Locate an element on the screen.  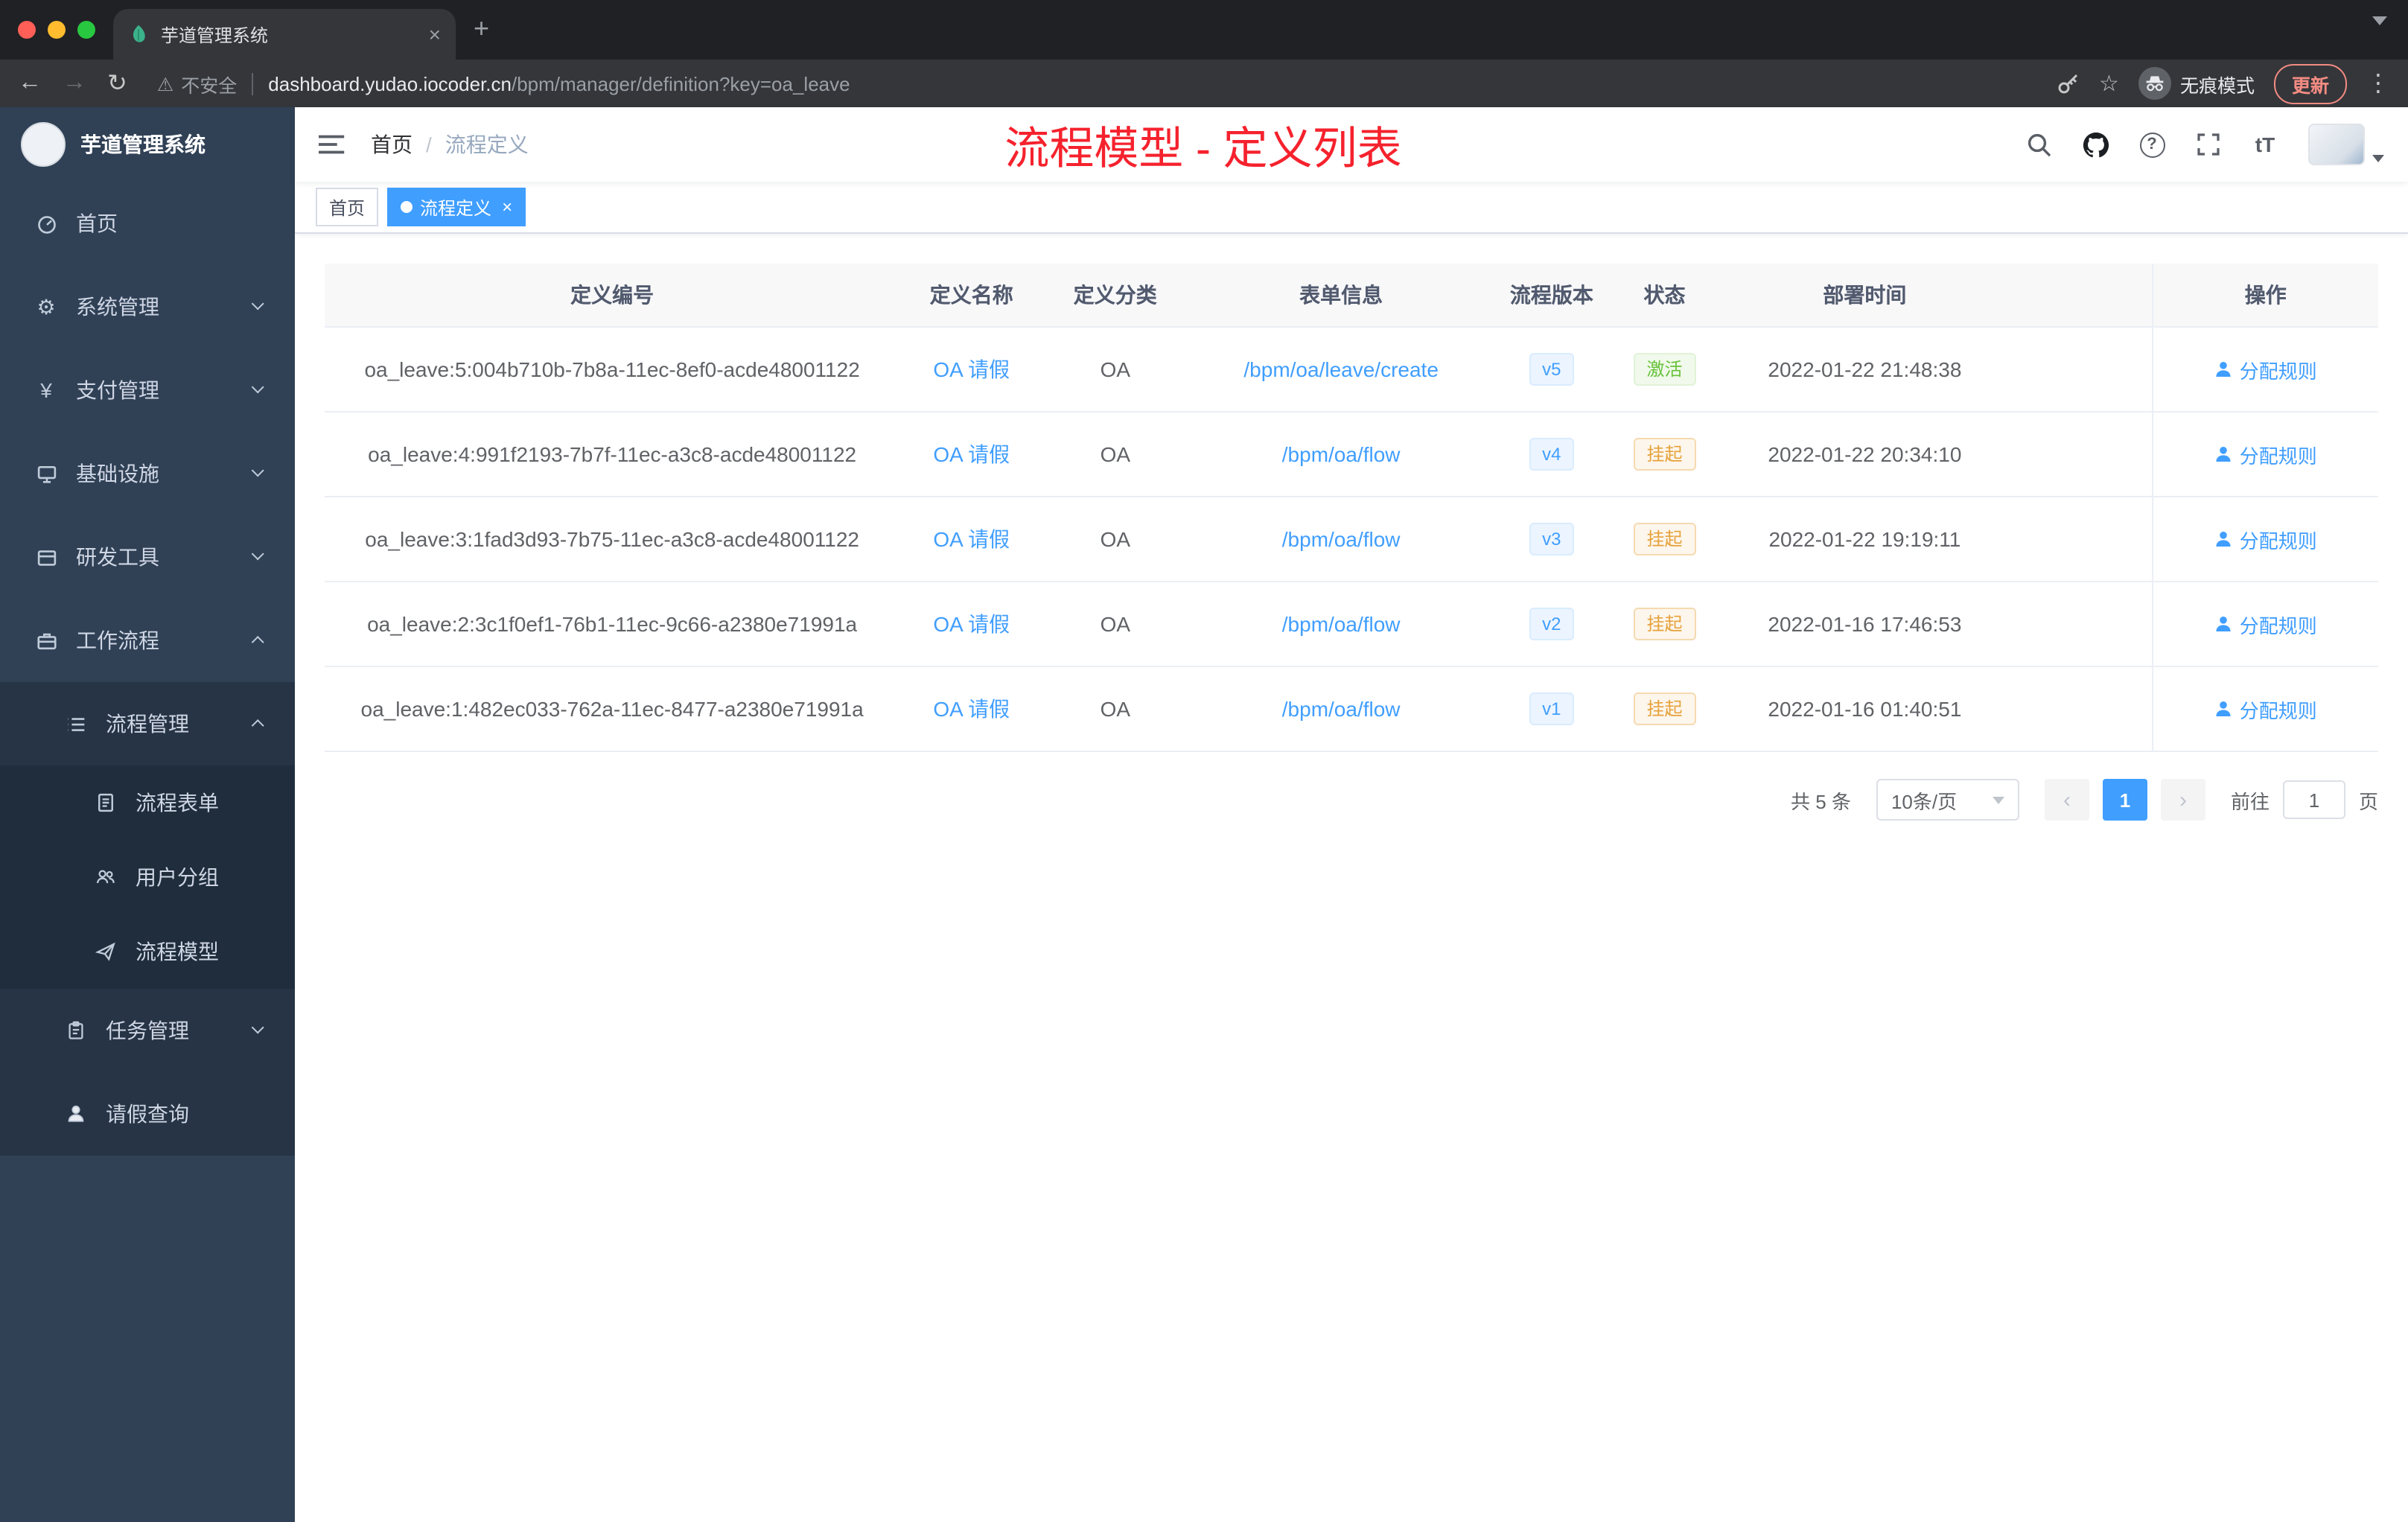
tag-close-icon: × is located at coordinates (507, 207).